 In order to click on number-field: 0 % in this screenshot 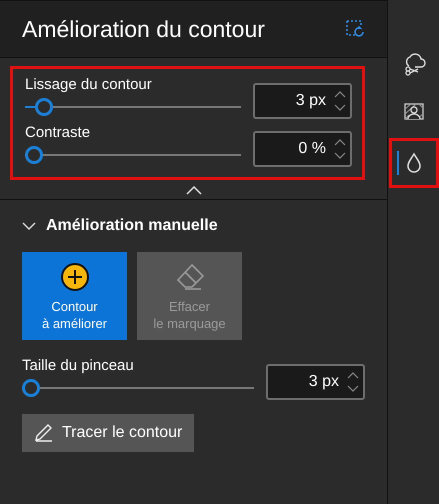, I will do `click(302, 149)`.